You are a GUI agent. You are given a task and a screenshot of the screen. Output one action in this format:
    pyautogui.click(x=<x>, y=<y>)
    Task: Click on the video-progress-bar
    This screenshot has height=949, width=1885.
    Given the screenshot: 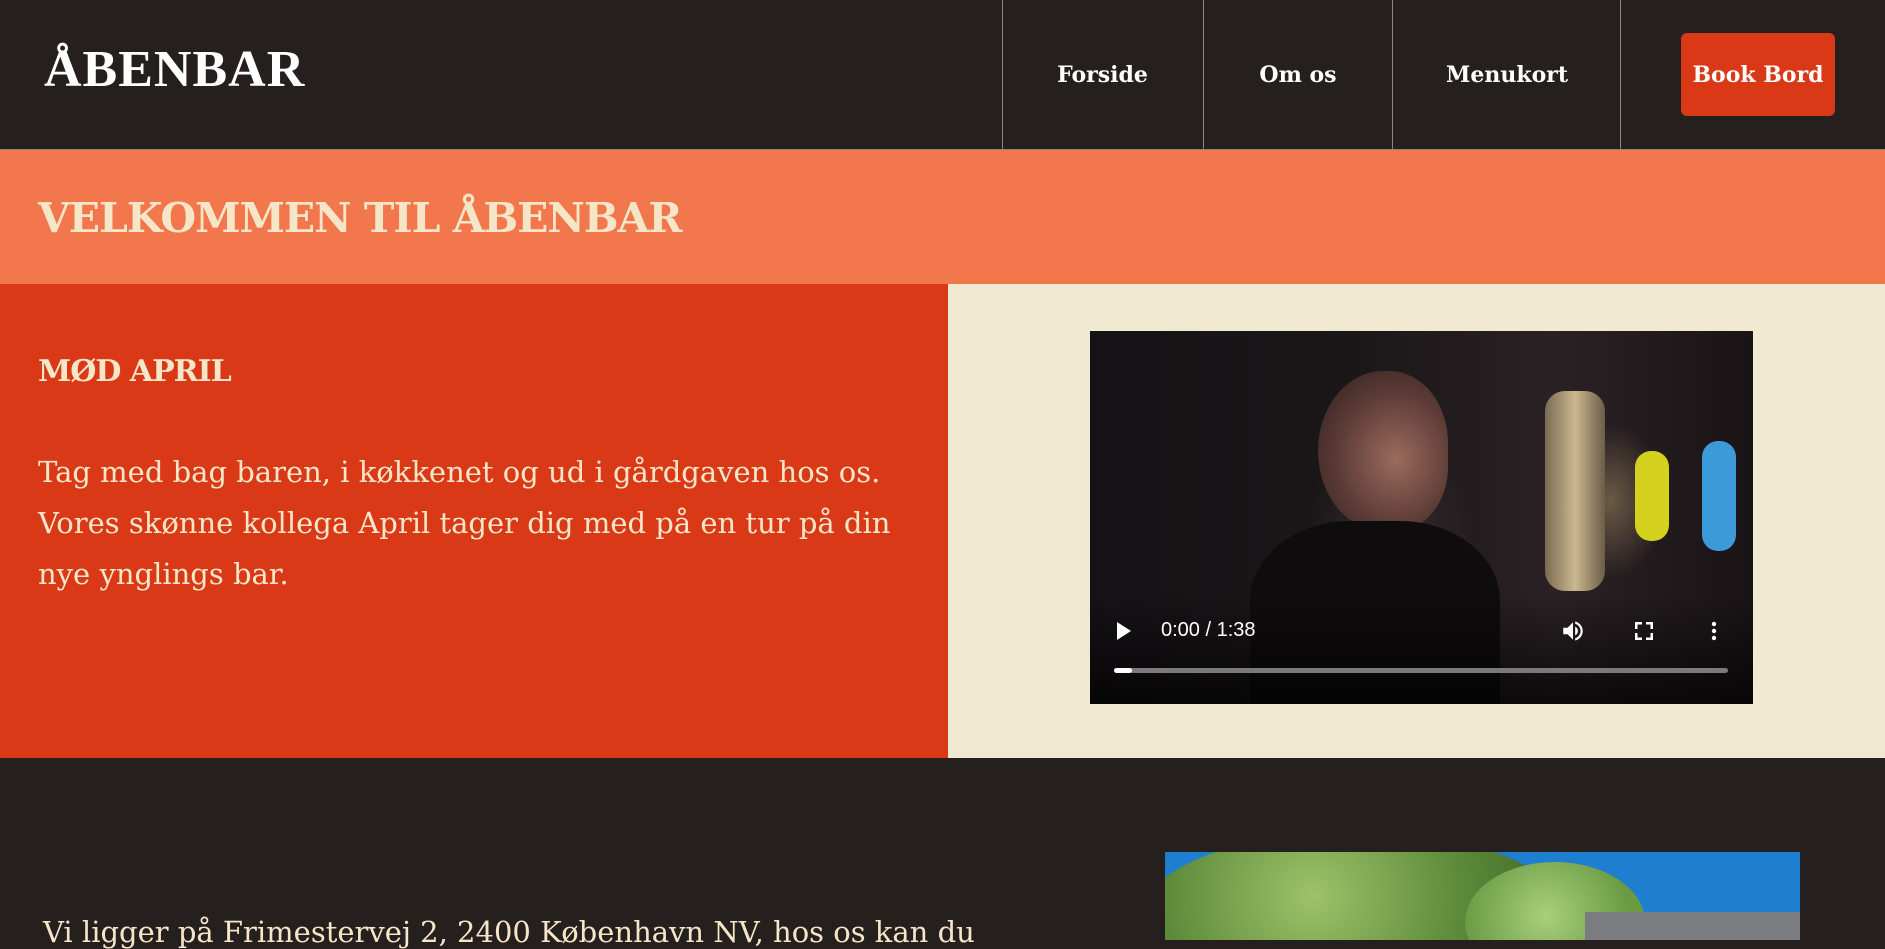 What is the action you would take?
    pyautogui.click(x=1421, y=670)
    